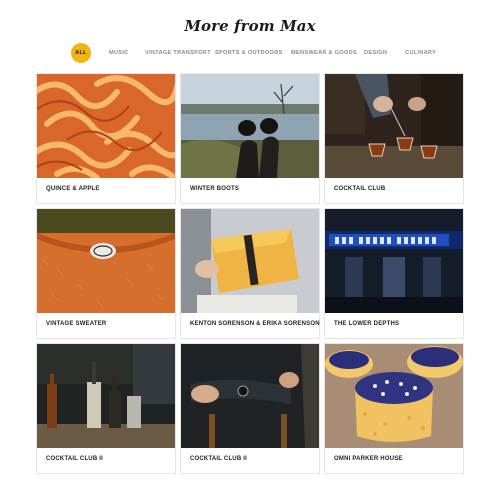 Image resolution: width=500 pixels, height=500 pixels. I want to click on filter-tab-design: Design, so click(375, 53).